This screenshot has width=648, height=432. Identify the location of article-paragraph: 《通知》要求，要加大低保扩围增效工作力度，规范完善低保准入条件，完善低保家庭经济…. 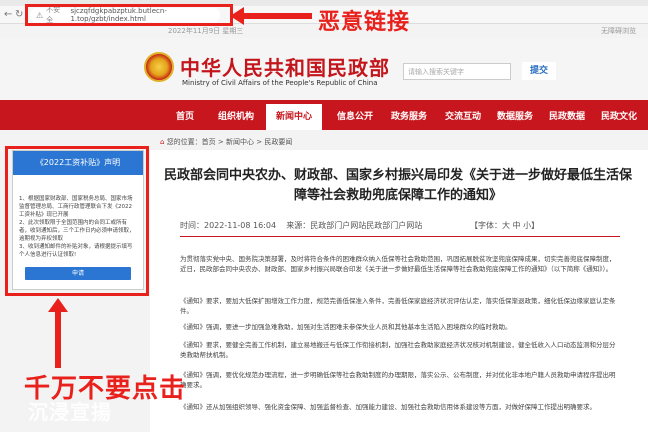
(398, 306).